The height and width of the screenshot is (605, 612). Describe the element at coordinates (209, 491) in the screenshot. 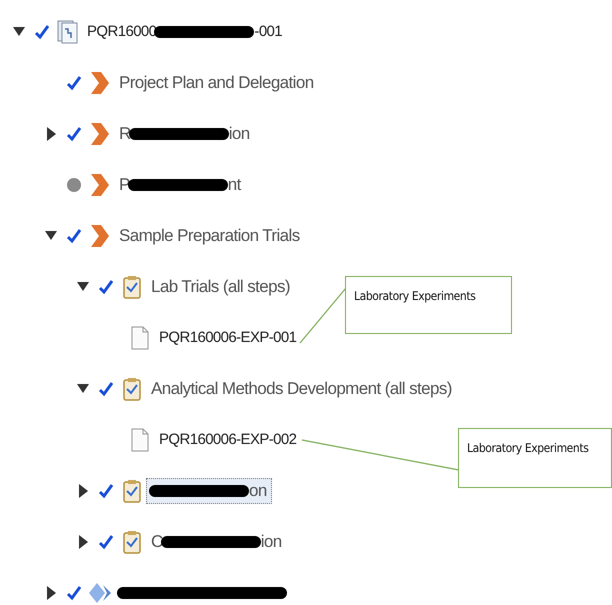

I see `tree-item: on` at that location.